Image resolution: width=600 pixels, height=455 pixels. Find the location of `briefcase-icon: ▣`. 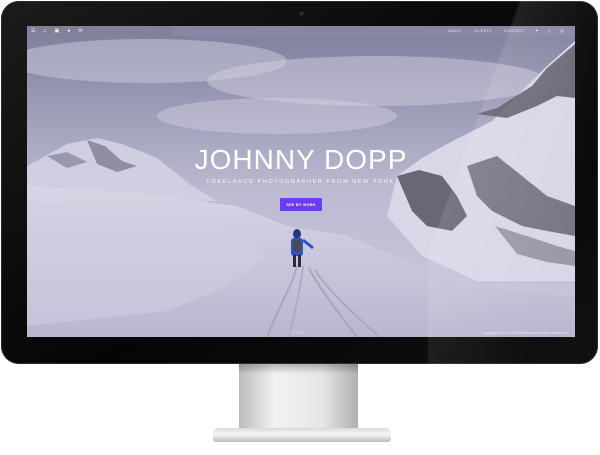

briefcase-icon: ▣ is located at coordinates (57, 31).